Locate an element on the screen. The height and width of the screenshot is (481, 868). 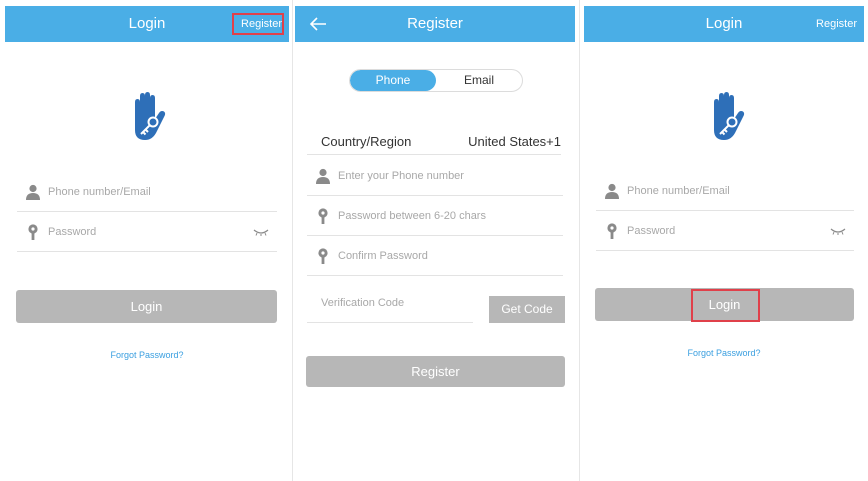
login-button: Login is located at coordinates (146, 306).